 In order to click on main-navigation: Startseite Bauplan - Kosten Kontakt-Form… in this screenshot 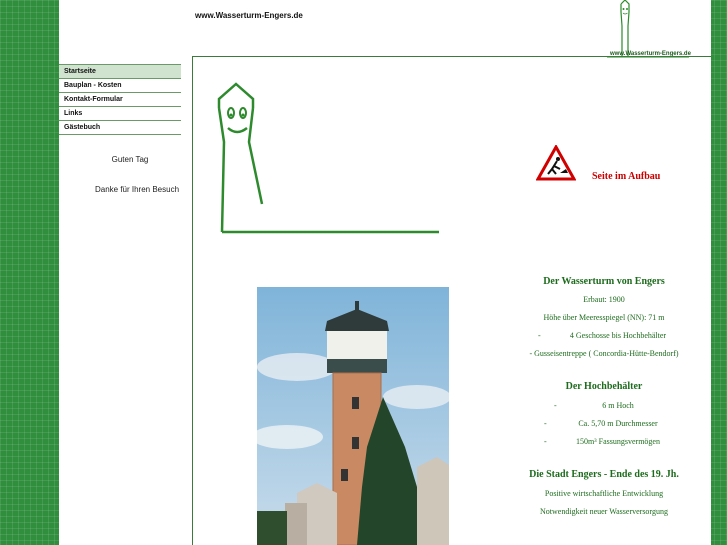, I will do `click(120, 99)`.